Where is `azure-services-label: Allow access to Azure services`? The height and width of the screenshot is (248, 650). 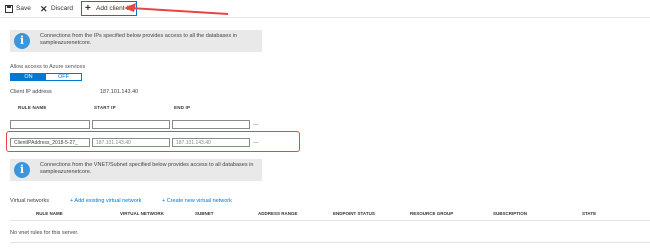 azure-services-label: Allow access to Azure services is located at coordinates (48, 67).